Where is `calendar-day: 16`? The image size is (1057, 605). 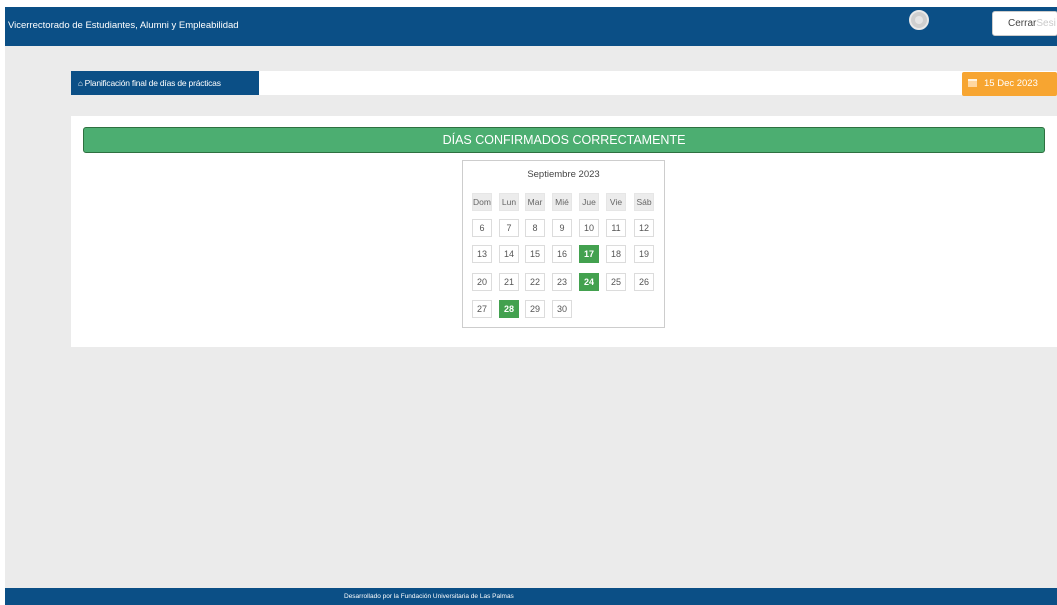 calendar-day: 16 is located at coordinates (562, 254).